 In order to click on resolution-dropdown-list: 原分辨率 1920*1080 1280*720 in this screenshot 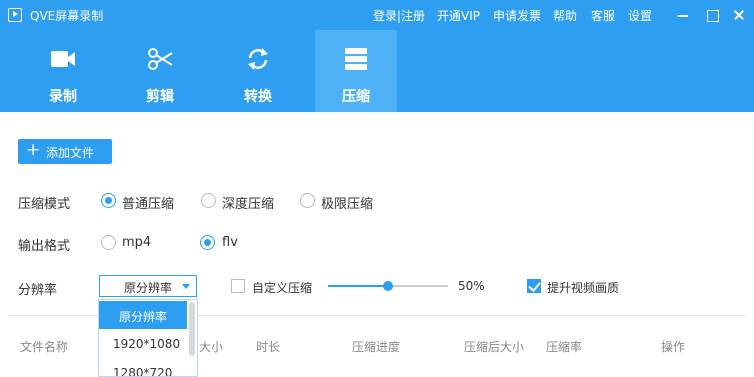, I will do `click(148, 338)`.